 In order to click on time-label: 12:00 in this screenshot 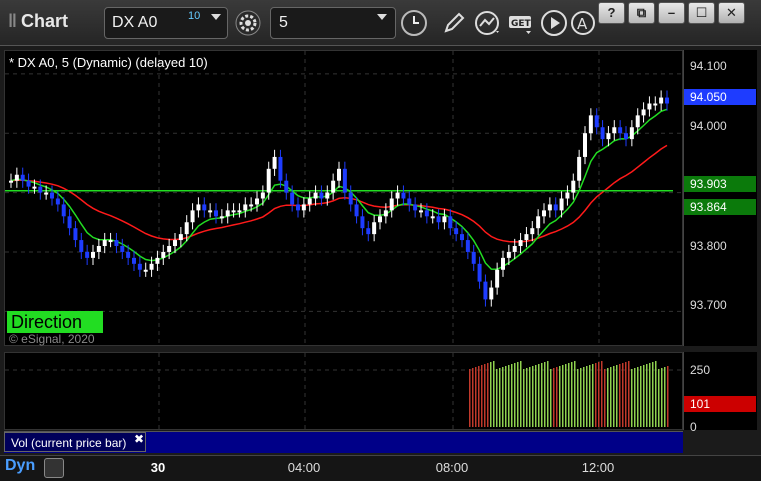, I will do `click(598, 467)`.